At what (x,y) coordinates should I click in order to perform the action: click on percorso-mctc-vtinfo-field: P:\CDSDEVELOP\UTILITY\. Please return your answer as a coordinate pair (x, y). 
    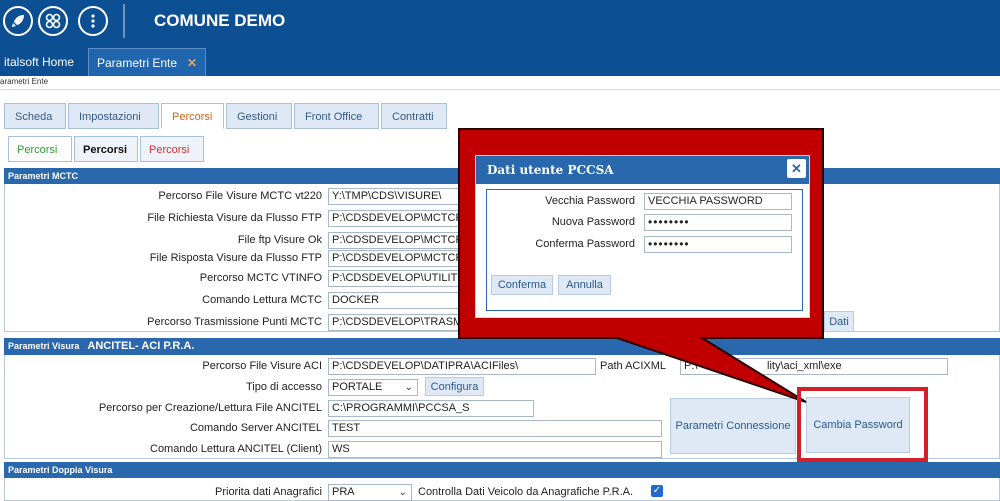
    Looking at the image, I should click on (398, 278).